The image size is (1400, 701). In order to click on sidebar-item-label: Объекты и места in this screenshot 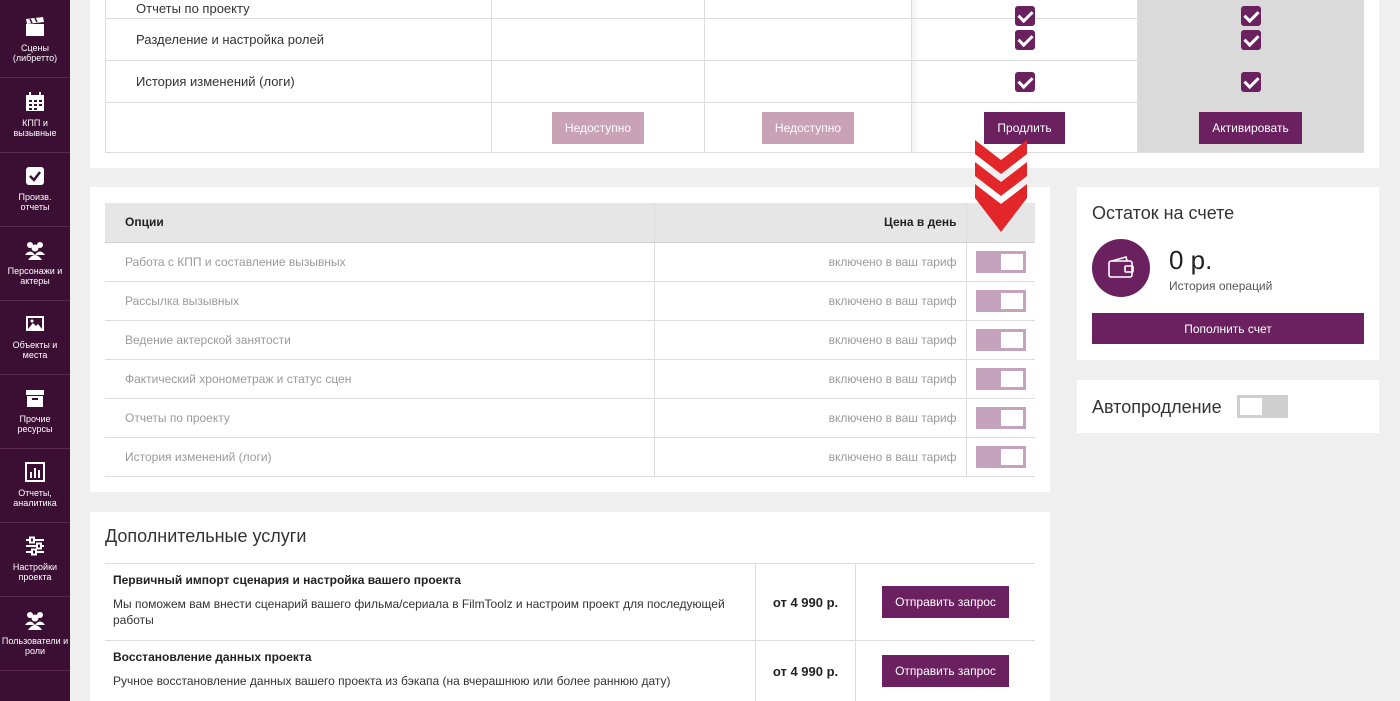, I will do `click(35, 350)`.